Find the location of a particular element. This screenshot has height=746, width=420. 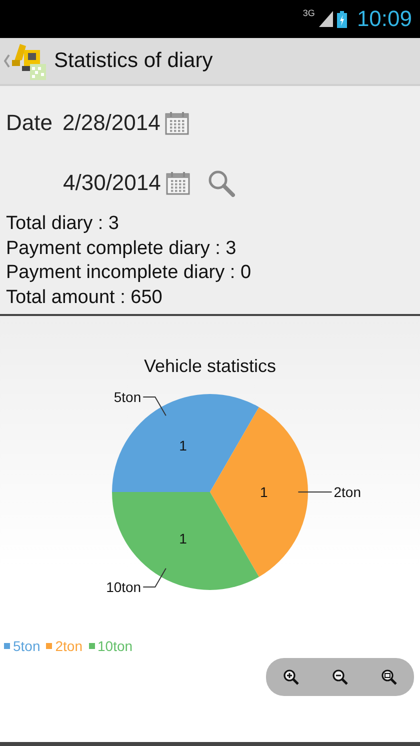

screen-title: Statistics of diary is located at coordinates (133, 61).